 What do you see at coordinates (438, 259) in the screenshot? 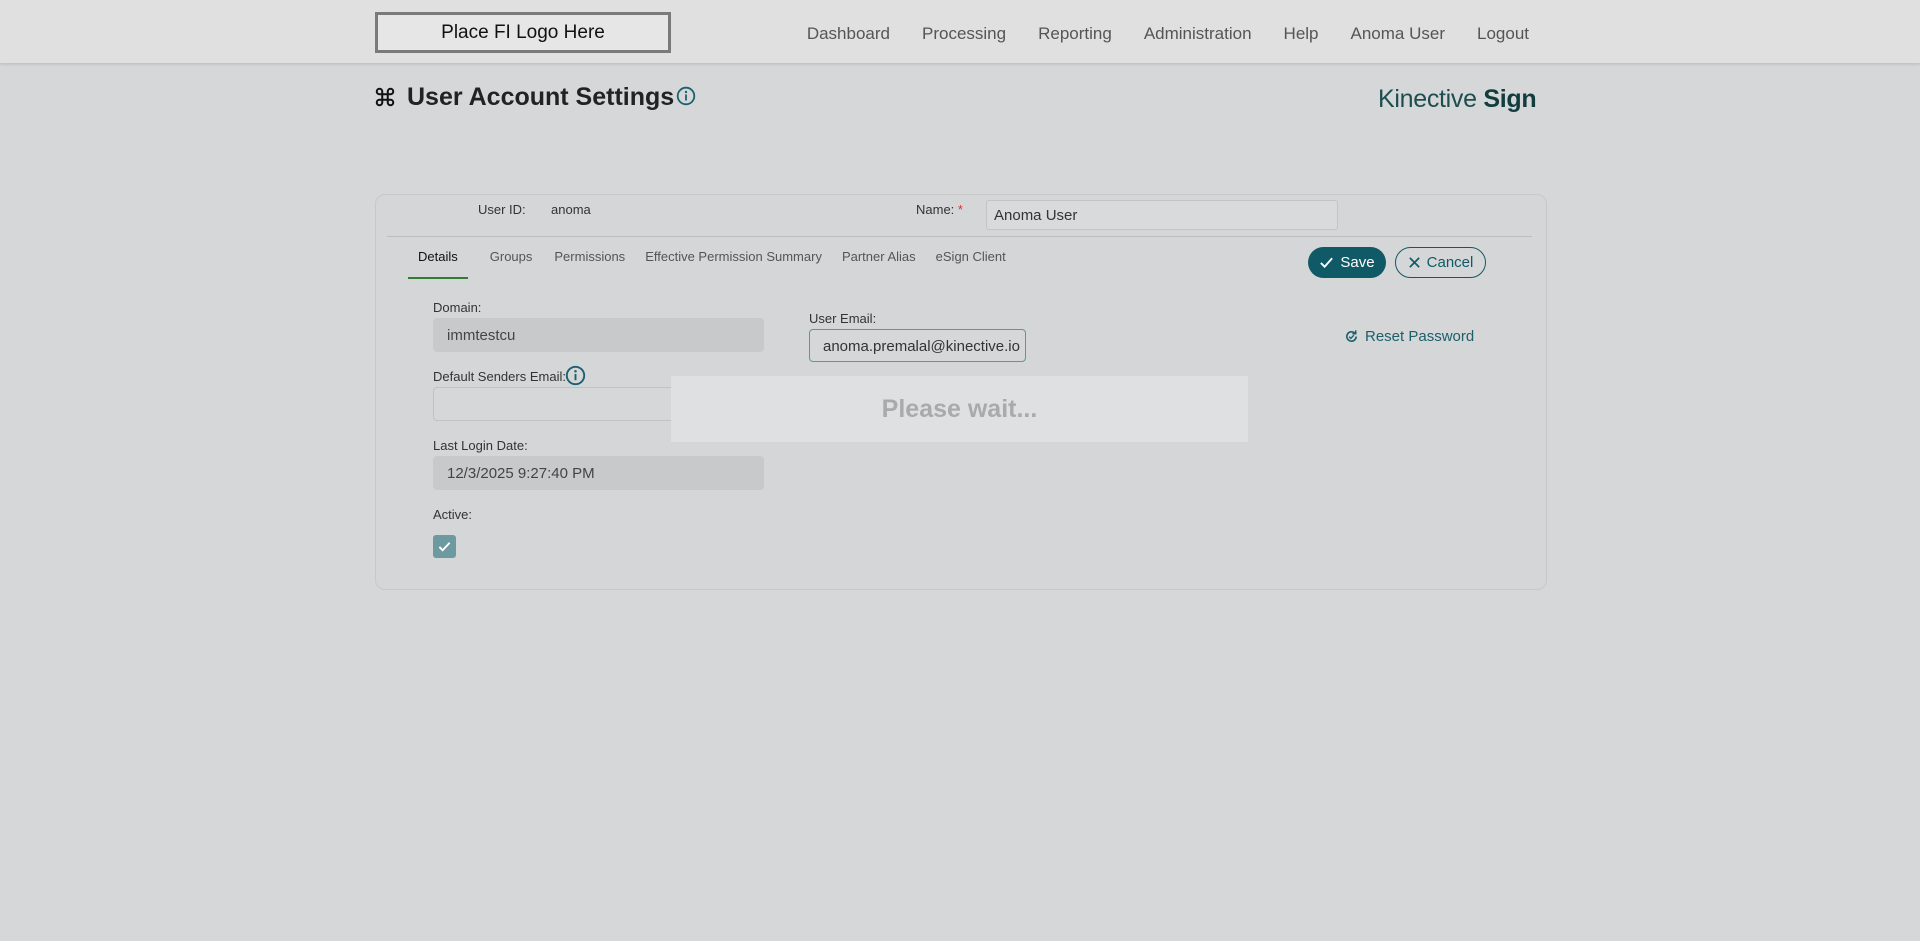
I see `tab-details: Details` at bounding box center [438, 259].